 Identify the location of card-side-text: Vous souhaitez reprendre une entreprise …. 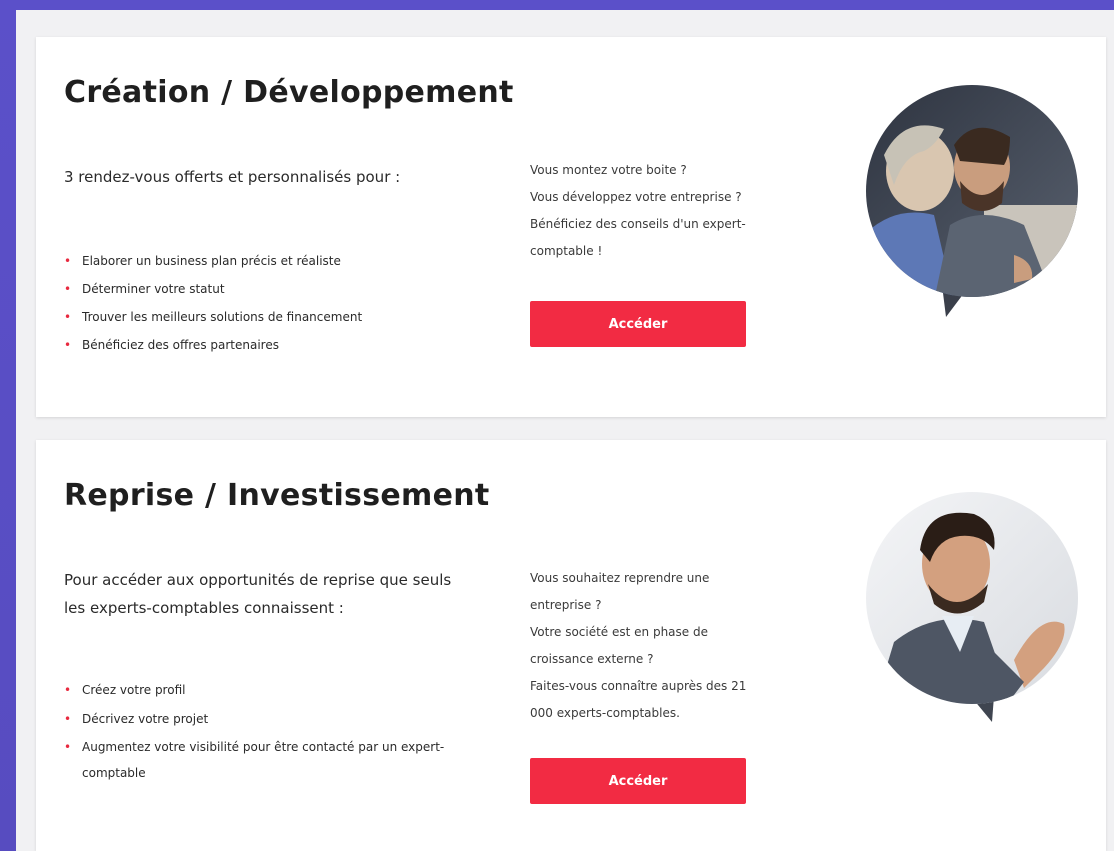
(680, 646).